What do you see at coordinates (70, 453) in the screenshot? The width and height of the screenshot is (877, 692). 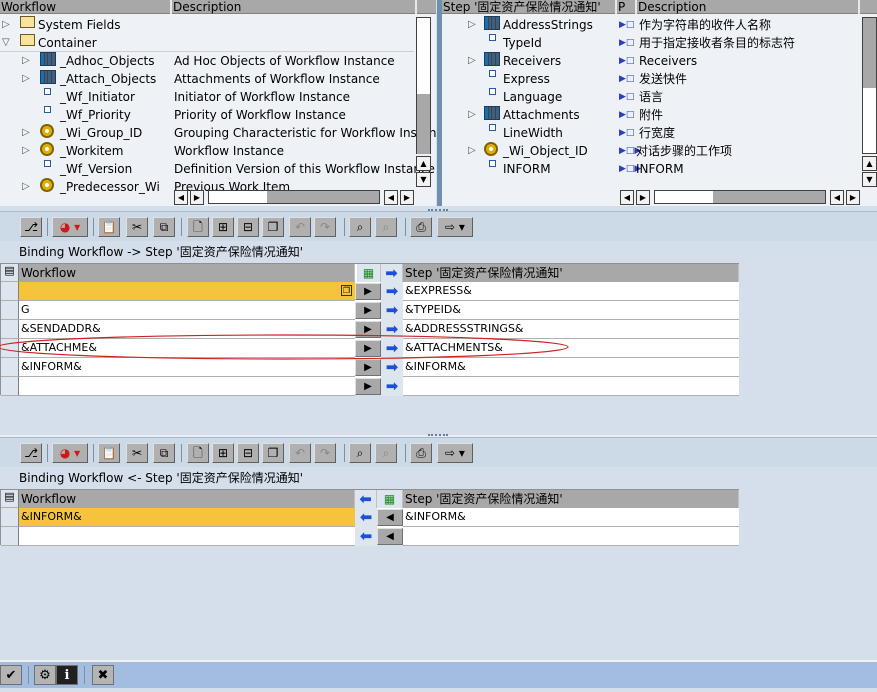 I see `delete-binding-button: ◕ ▾` at bounding box center [70, 453].